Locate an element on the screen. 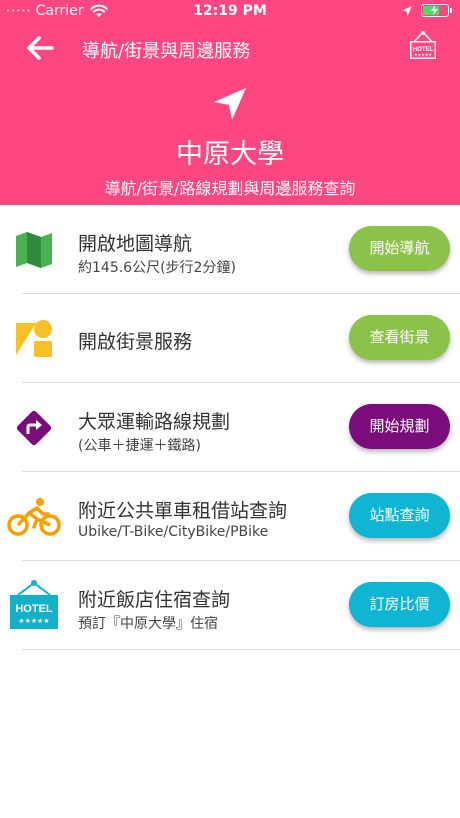 The image size is (460, 818). navigation-arrow-icon is located at coordinates (230, 104).